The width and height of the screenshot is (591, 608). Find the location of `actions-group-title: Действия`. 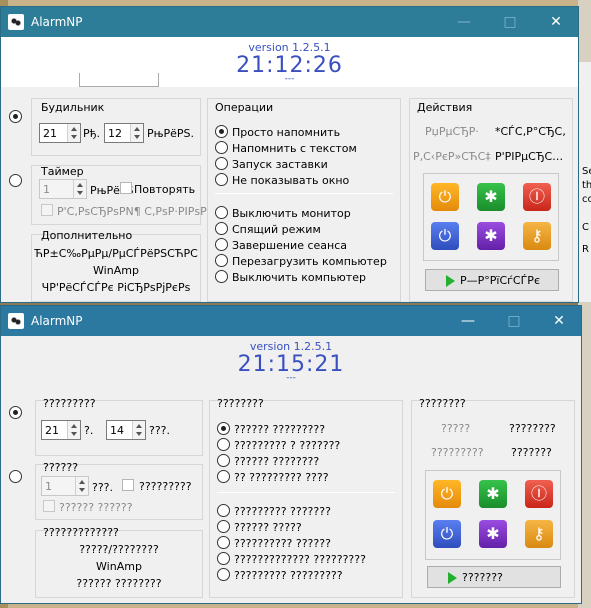

actions-group-title: Действия is located at coordinates (445, 107).